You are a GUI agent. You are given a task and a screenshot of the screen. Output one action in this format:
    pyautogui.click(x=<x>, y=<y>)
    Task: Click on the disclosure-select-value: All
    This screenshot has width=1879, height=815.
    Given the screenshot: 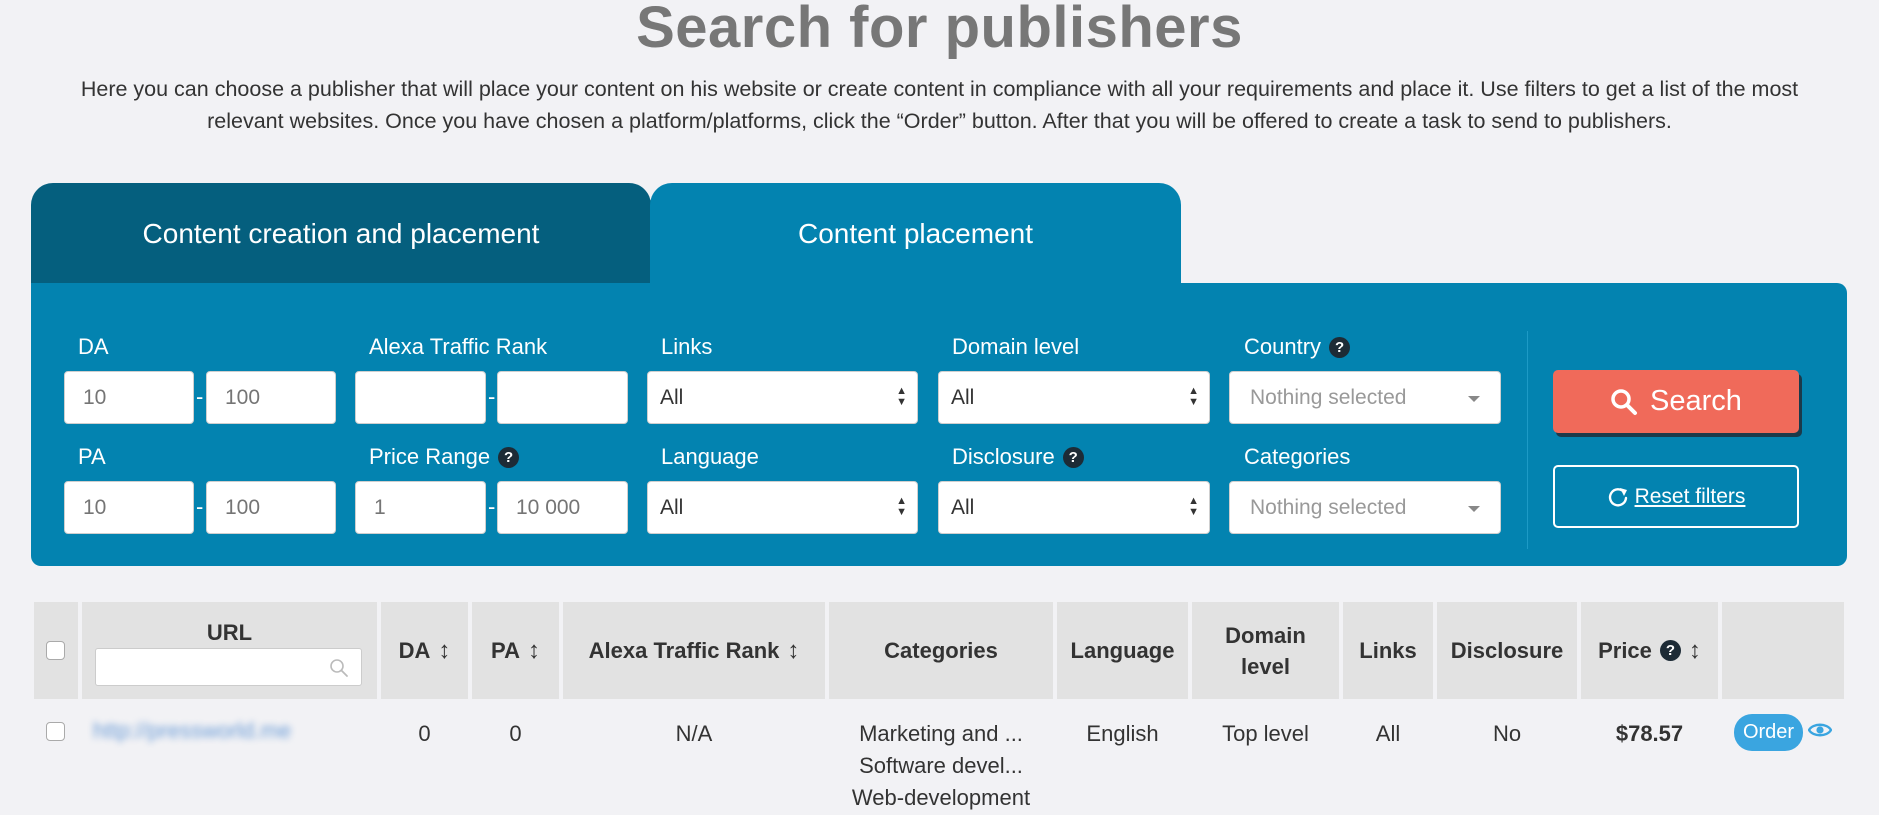 What is the action you would take?
    pyautogui.click(x=963, y=507)
    